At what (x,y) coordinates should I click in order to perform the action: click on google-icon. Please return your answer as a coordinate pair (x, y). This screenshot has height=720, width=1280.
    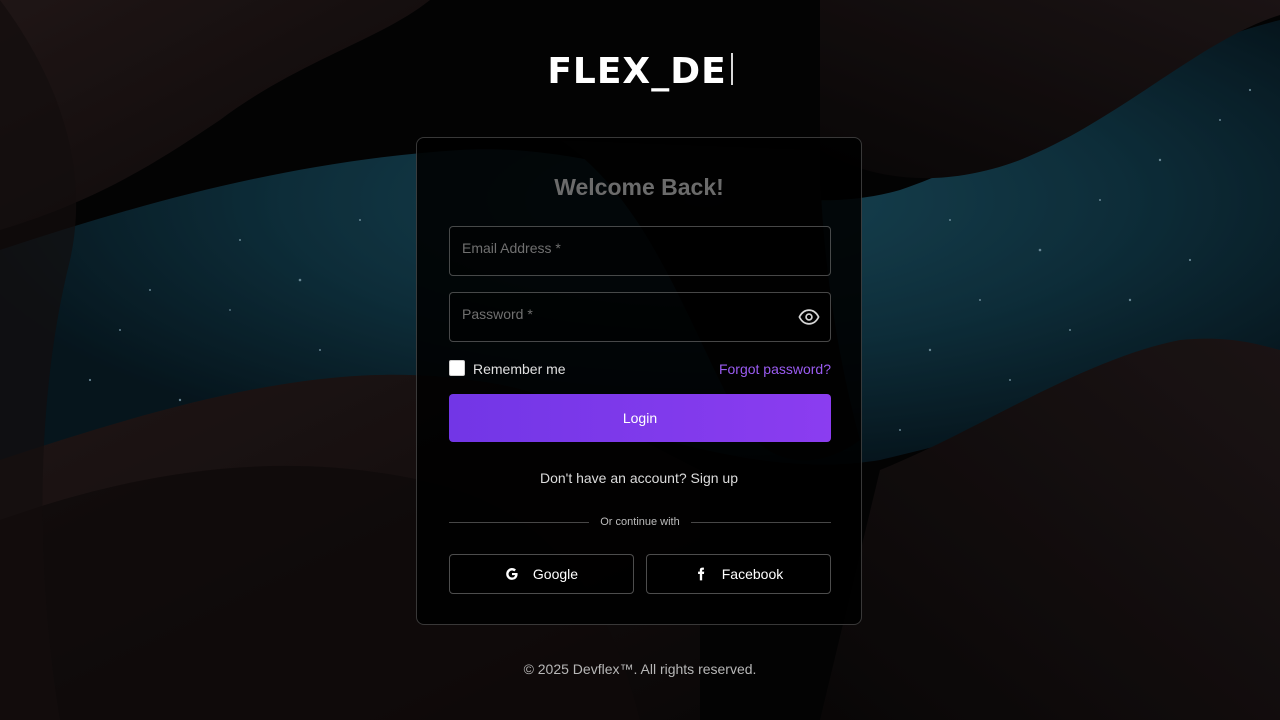
    Looking at the image, I should click on (512, 568).